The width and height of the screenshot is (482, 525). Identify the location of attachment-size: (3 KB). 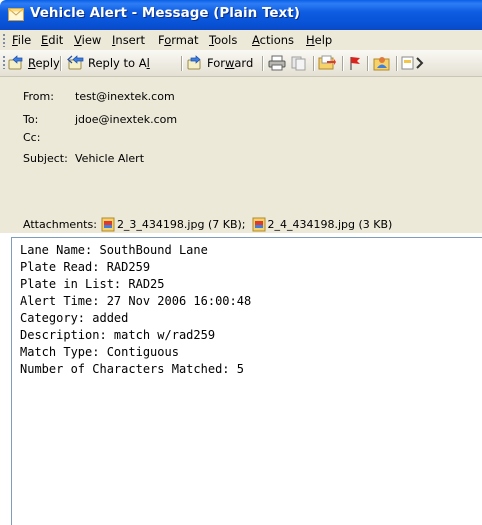
(375, 224).